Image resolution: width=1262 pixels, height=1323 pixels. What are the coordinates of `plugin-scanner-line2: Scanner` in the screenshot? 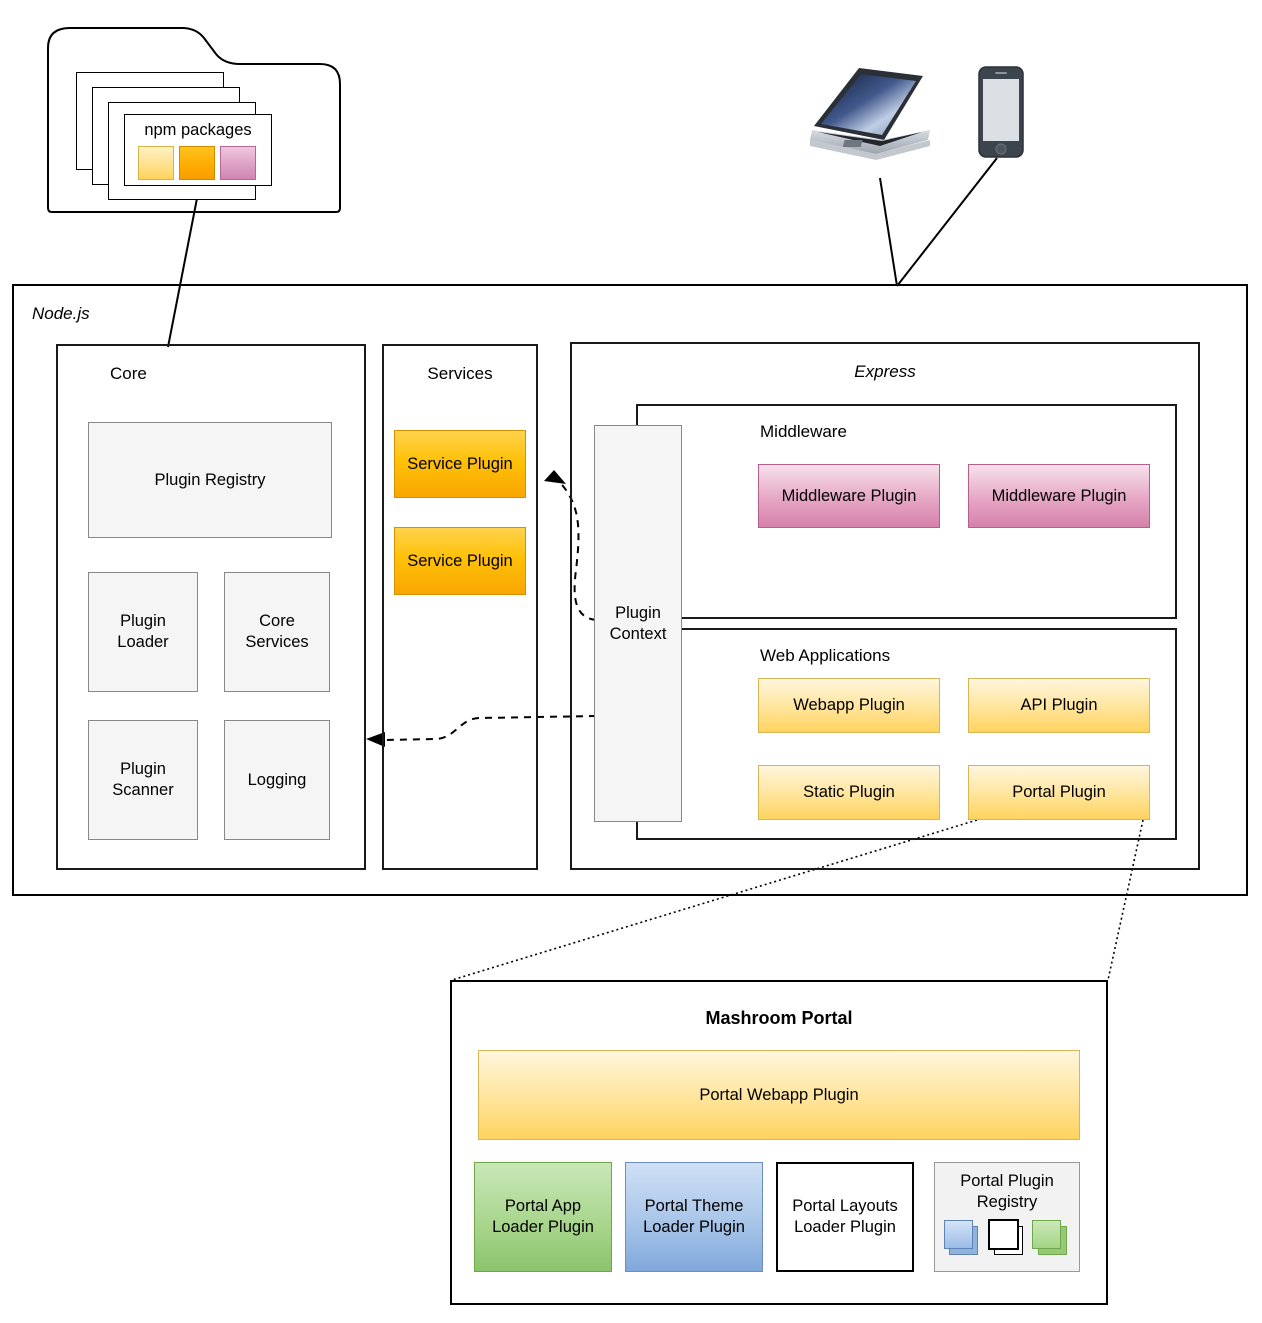 It's located at (143, 790).